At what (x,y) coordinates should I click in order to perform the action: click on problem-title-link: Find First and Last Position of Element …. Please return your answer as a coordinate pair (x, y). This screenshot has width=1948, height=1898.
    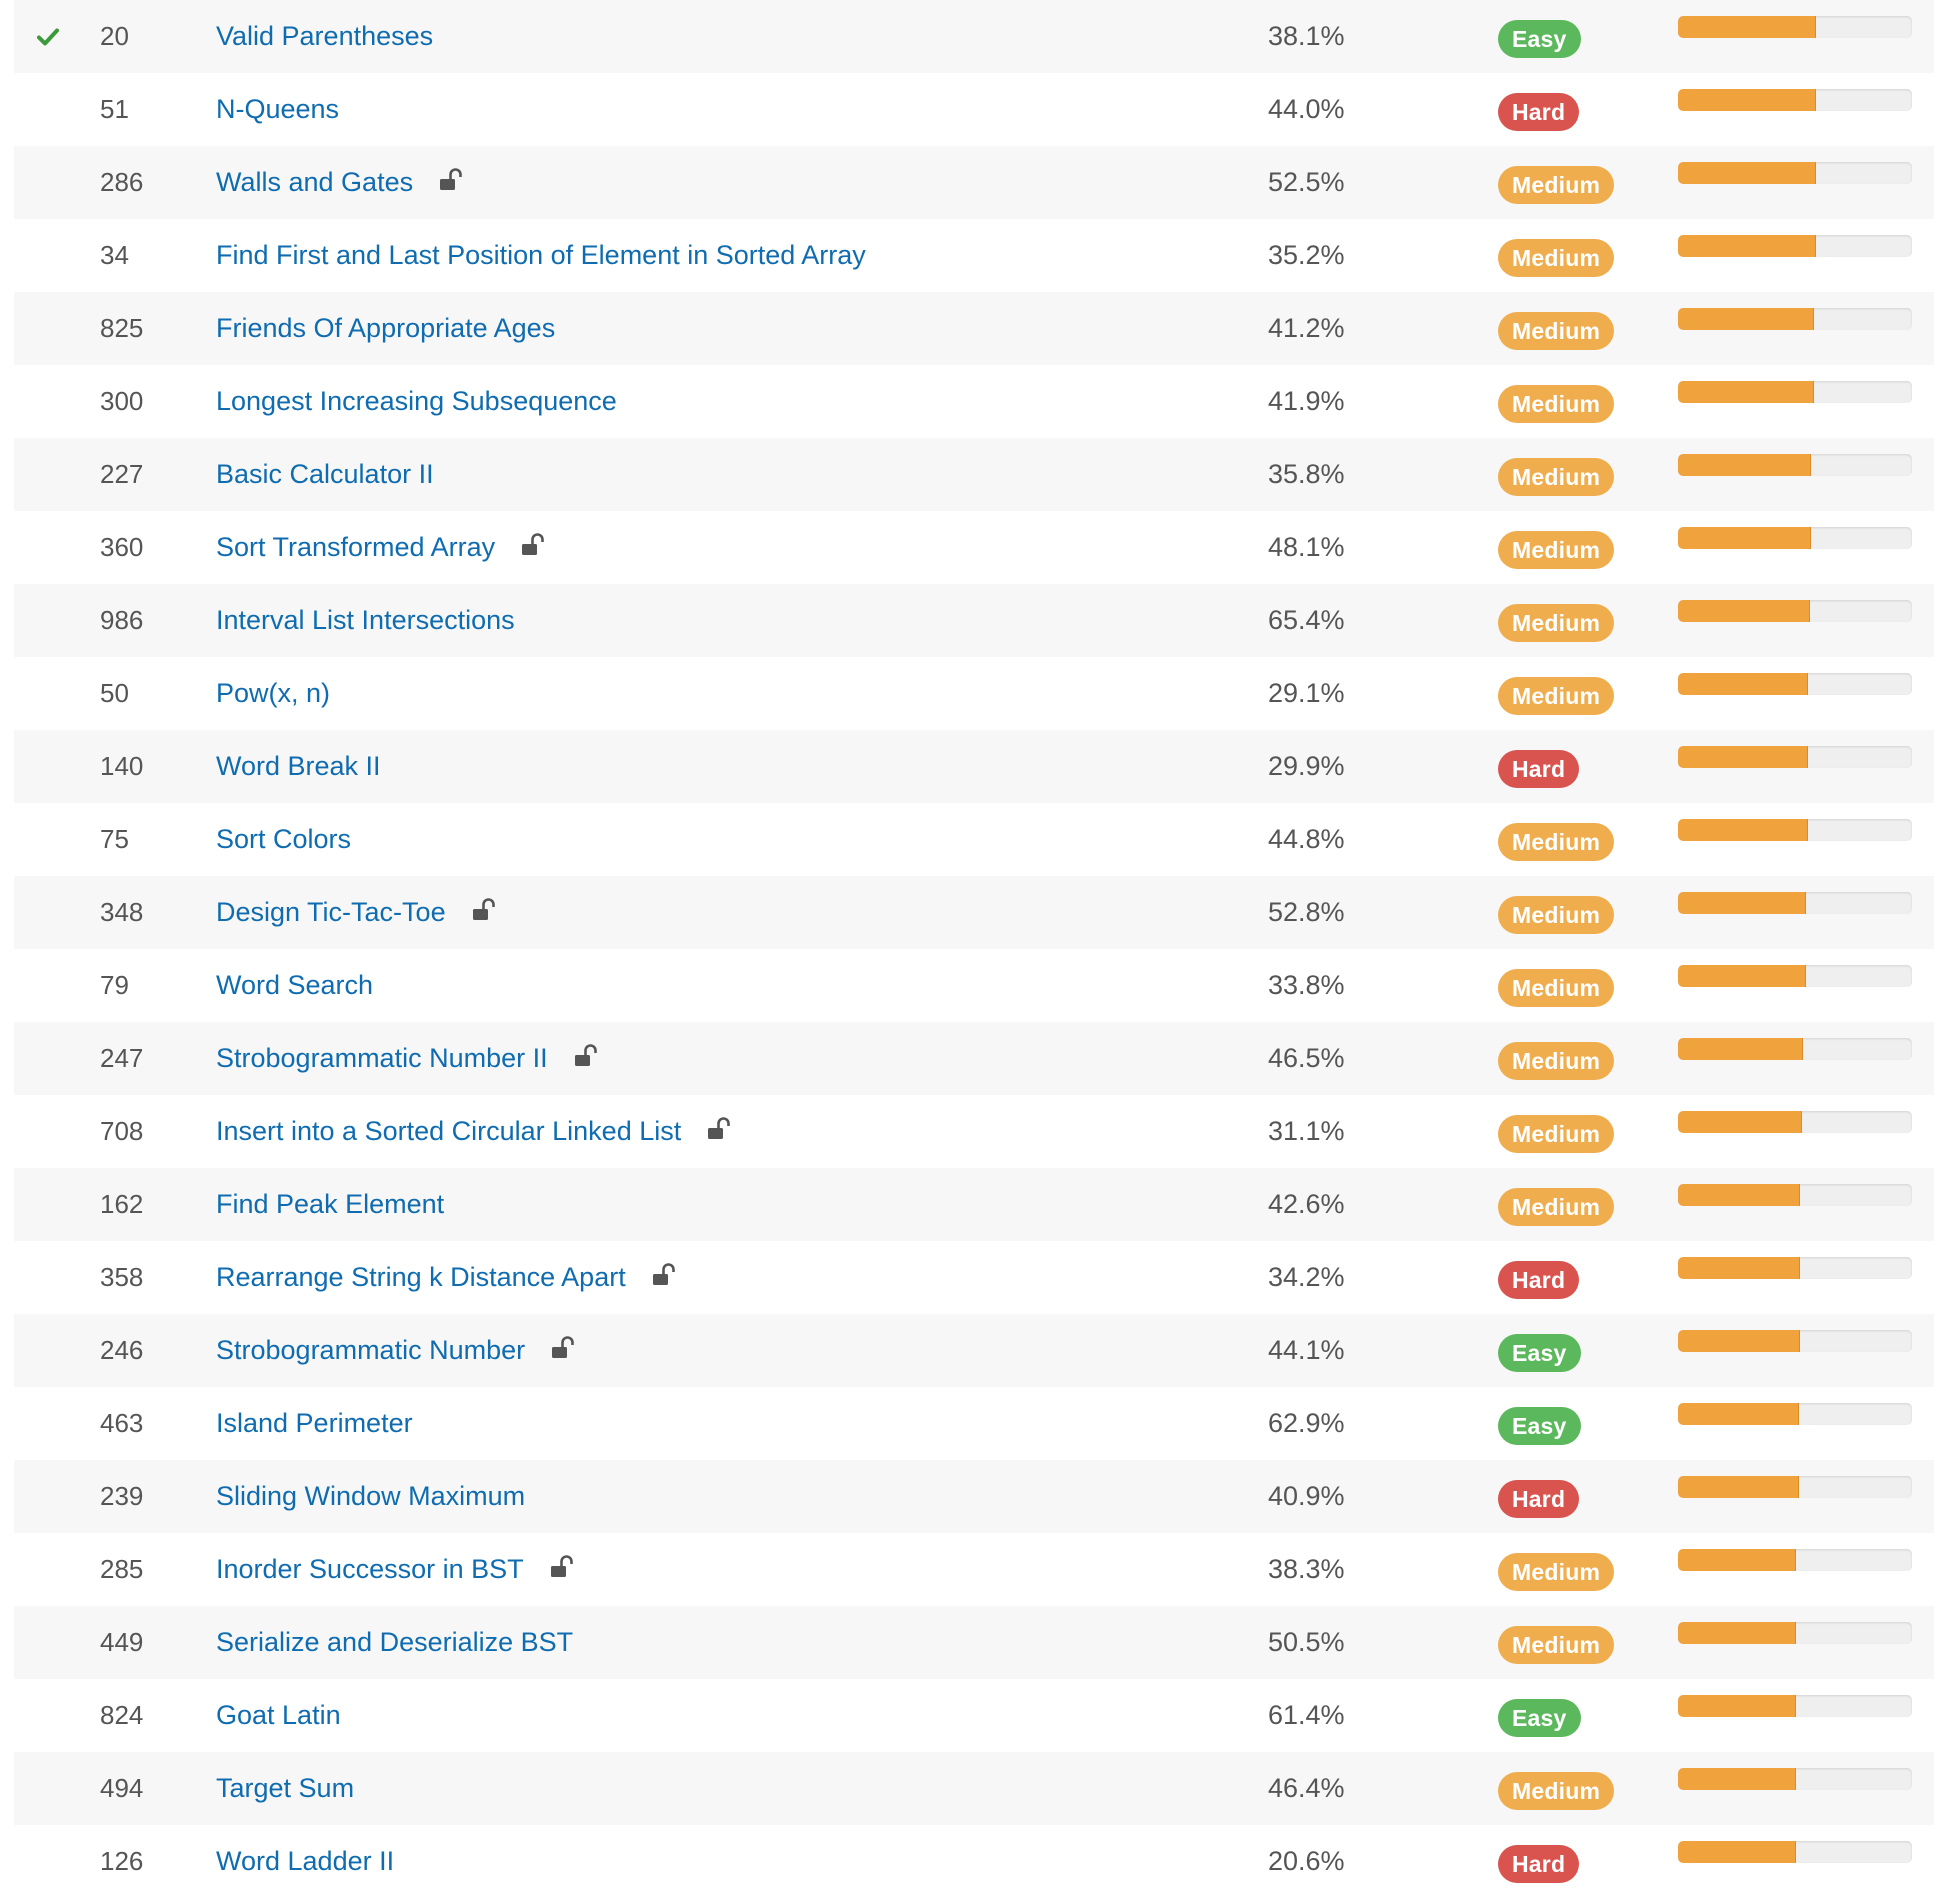
    Looking at the image, I should click on (541, 255).